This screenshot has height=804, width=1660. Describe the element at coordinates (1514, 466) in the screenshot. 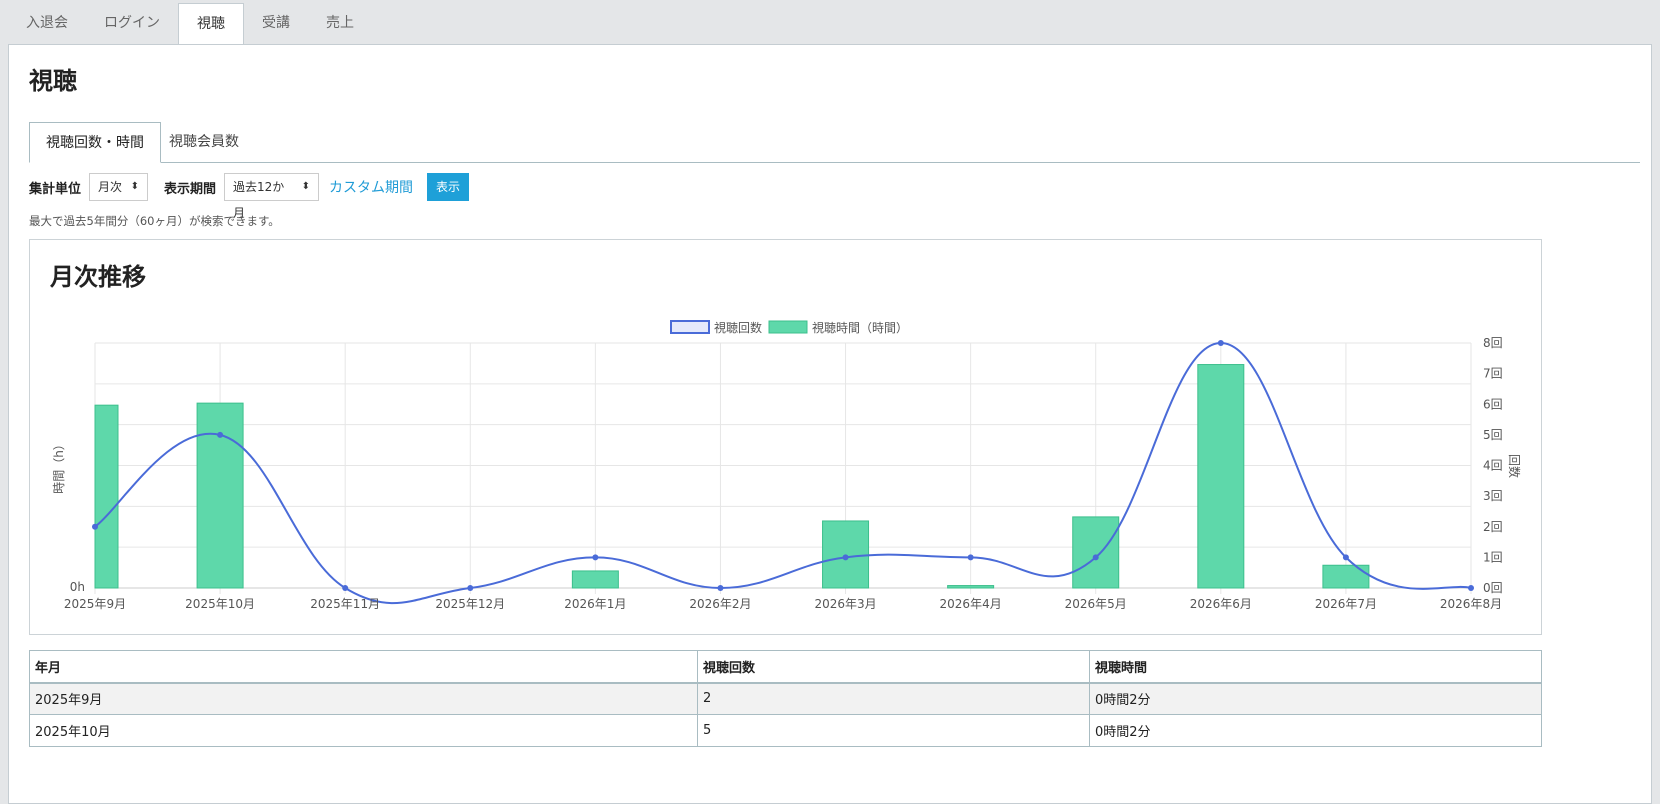

I see `y-right-axis-title: 回数` at that location.